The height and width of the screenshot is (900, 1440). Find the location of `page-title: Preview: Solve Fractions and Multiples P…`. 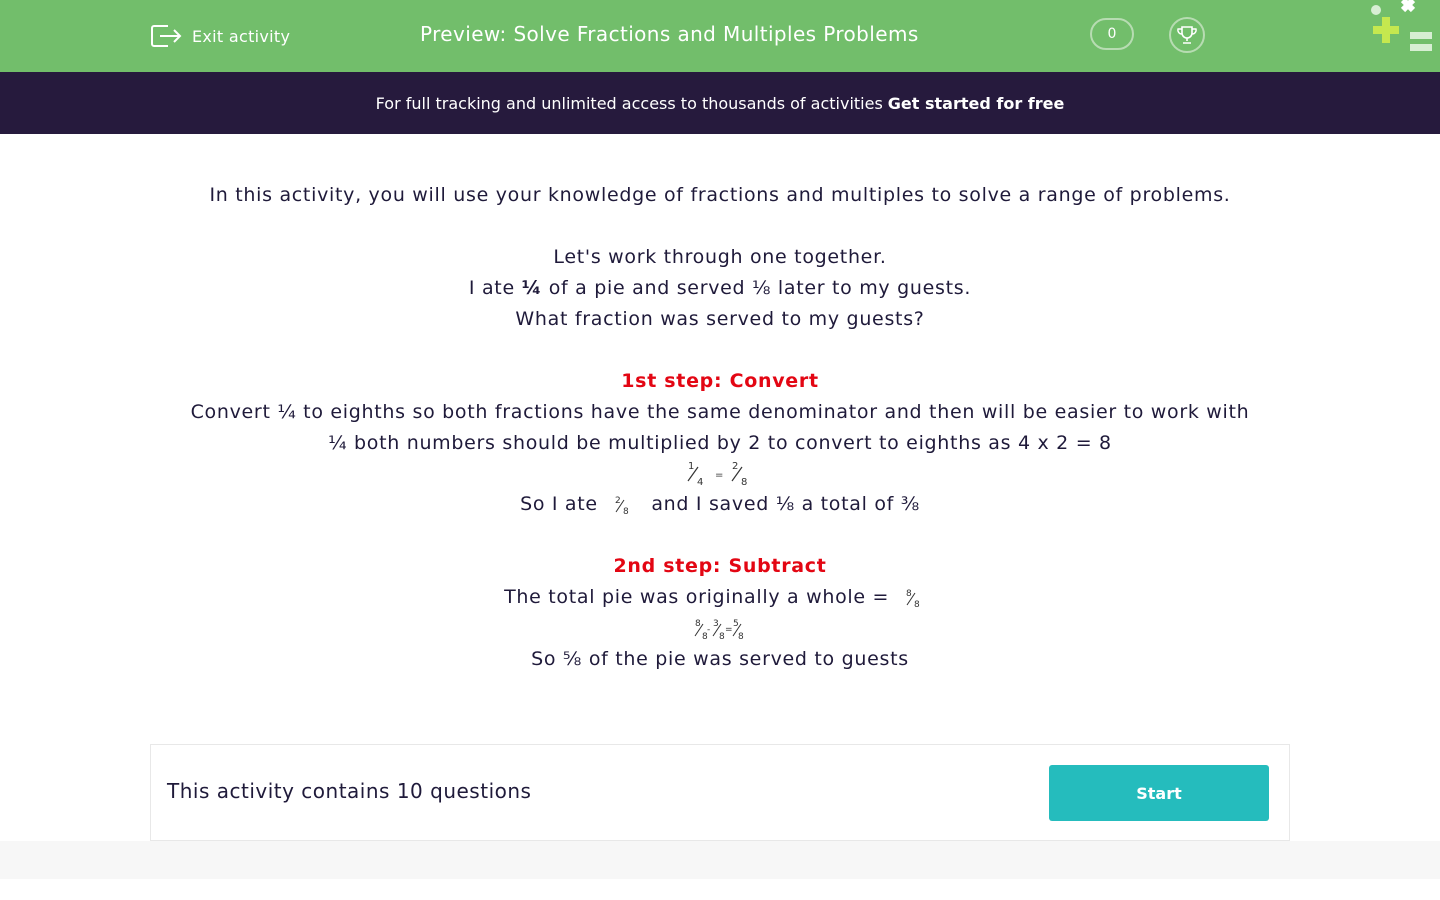

page-title: Preview: Solve Fractions and Multiples P… is located at coordinates (669, 34).